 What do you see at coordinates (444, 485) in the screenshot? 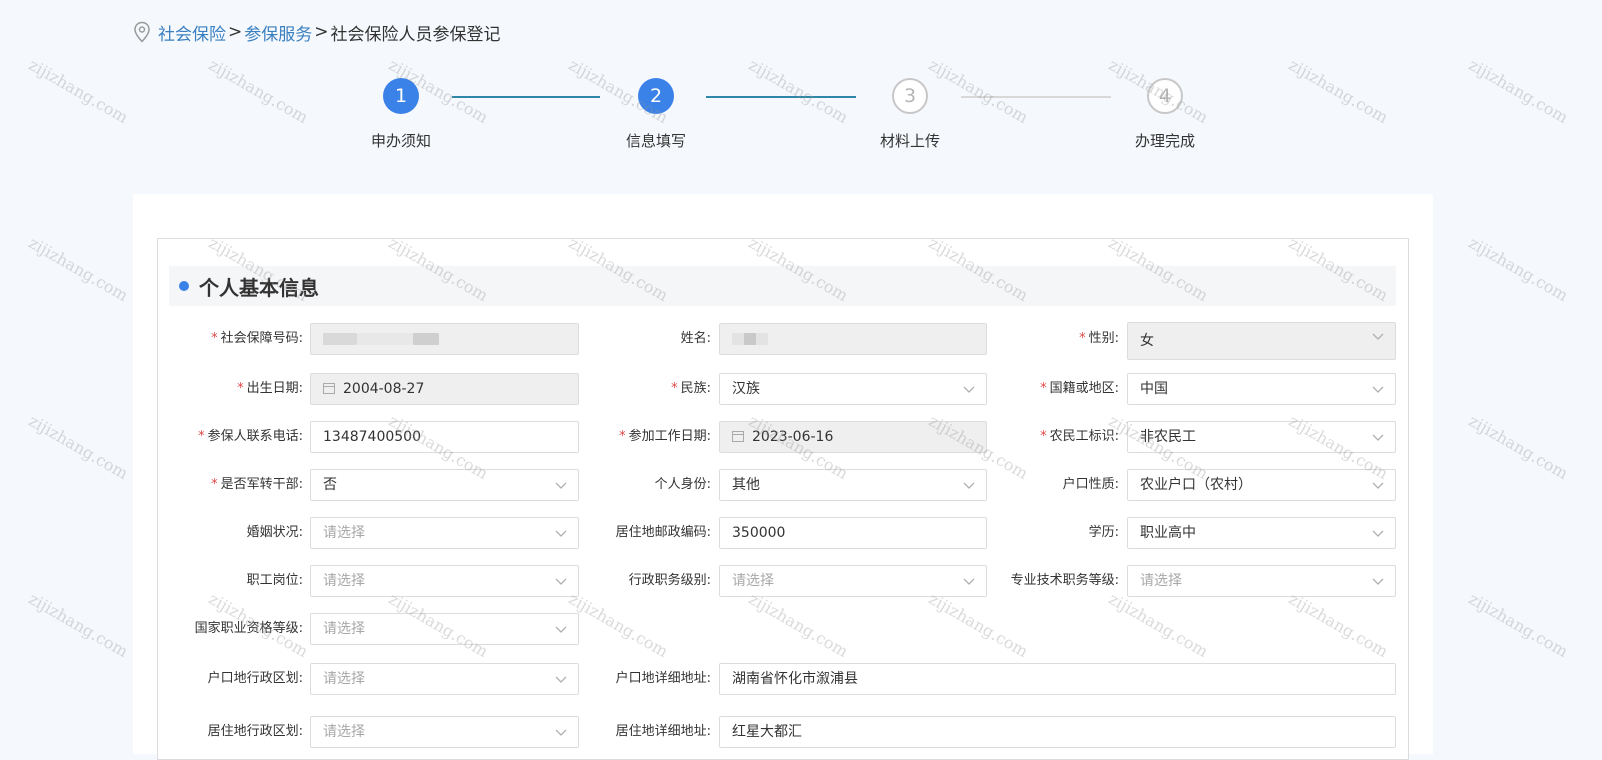
I see `military-select: 否` at bounding box center [444, 485].